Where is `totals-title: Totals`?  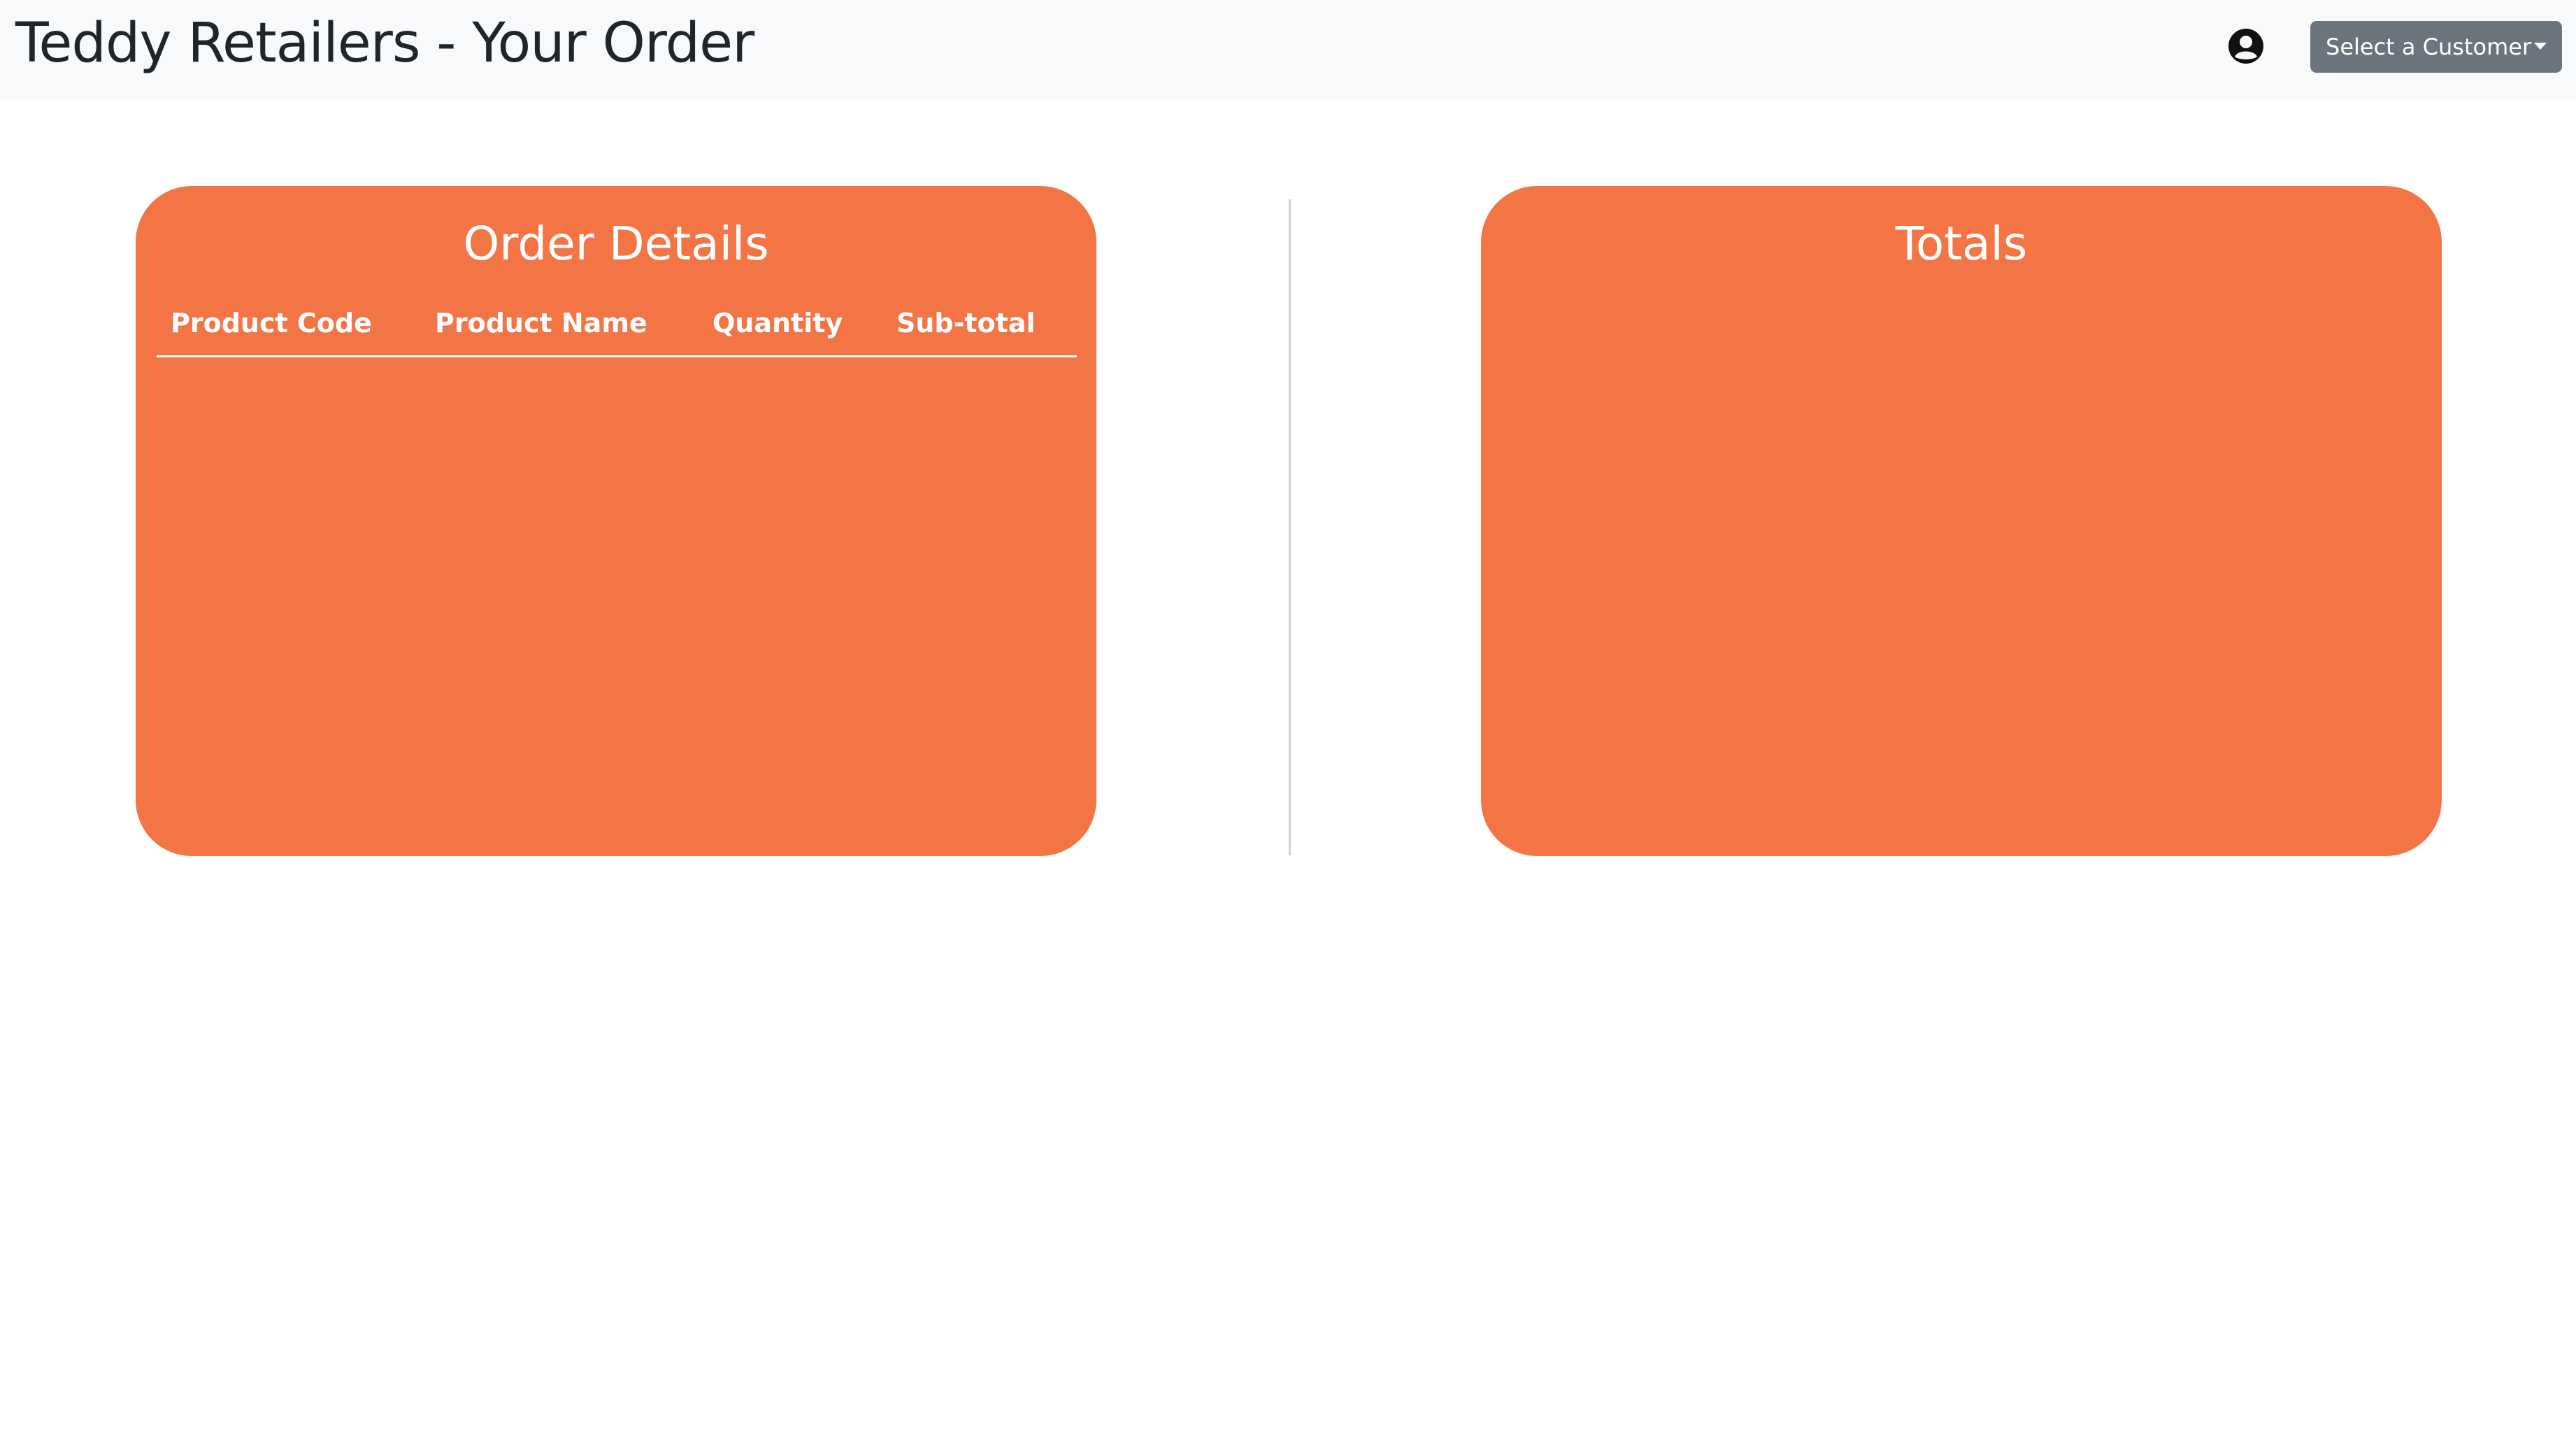
totals-title: Totals is located at coordinates (1961, 244).